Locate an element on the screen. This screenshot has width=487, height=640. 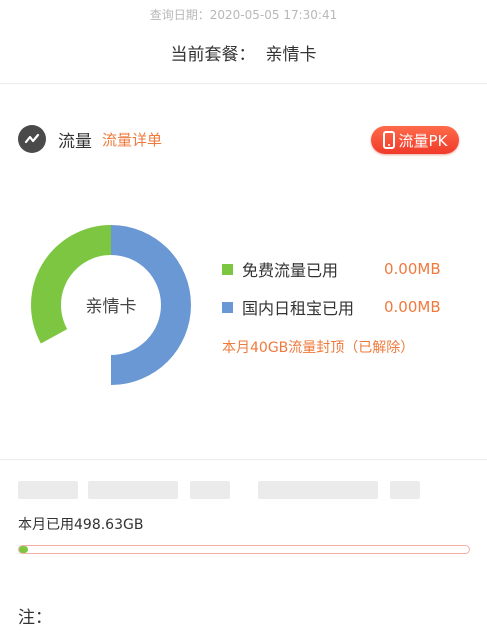
legend-value-daily: 0.00MB is located at coordinates (412, 307).